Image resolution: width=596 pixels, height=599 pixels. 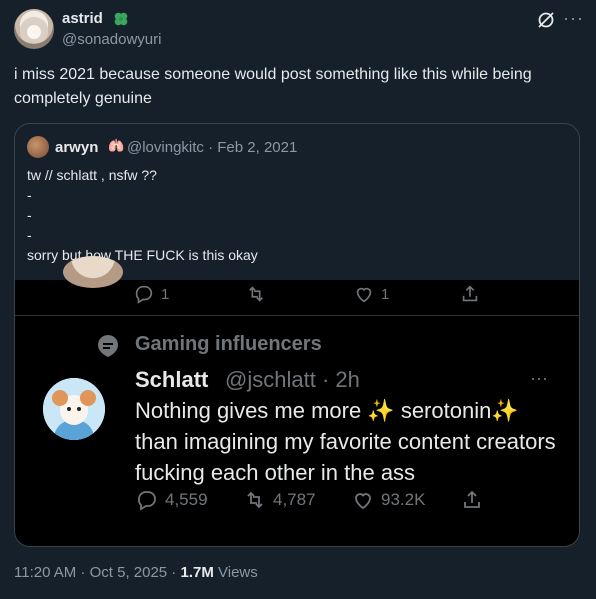 What do you see at coordinates (82, 18) in the screenshot?
I see `author-name: astrid` at bounding box center [82, 18].